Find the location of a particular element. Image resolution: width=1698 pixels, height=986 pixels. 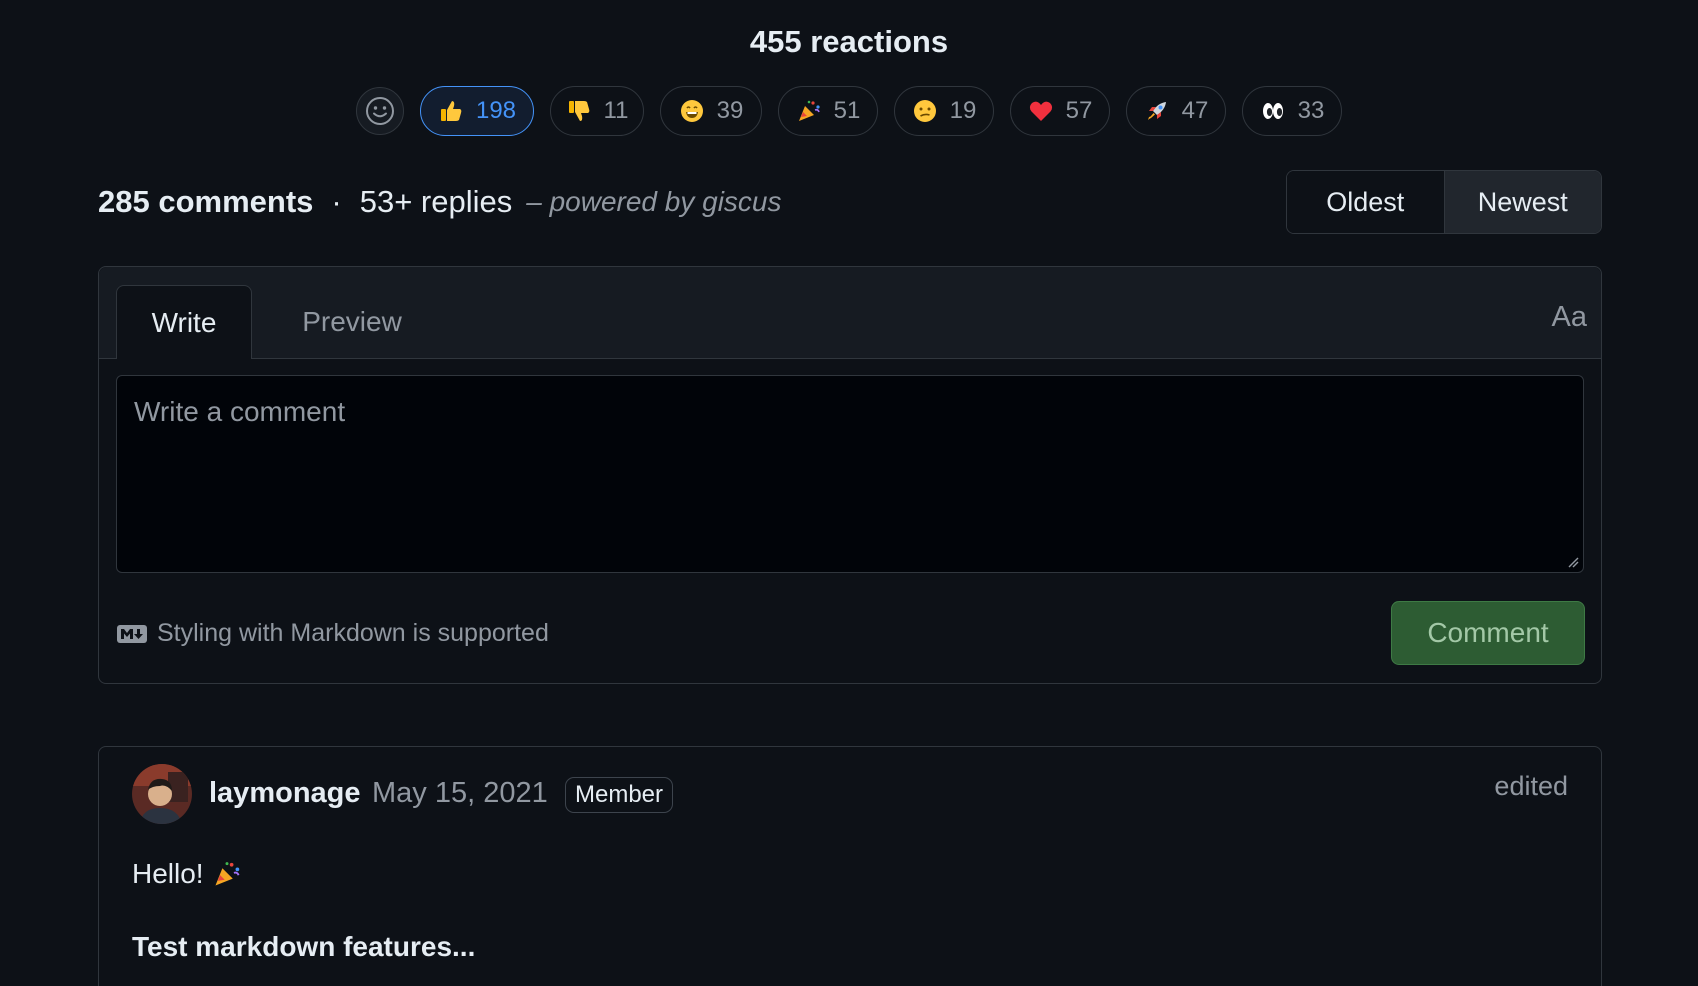

font-toggle-button: Aa is located at coordinates (1569, 317).